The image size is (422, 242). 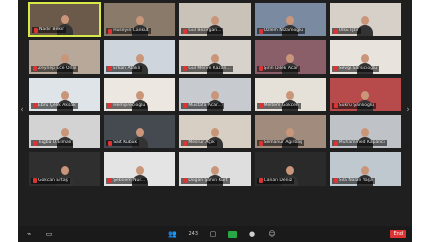 I want to click on participant-name-label: Şirin Dilek Acar, so click(x=278, y=68).